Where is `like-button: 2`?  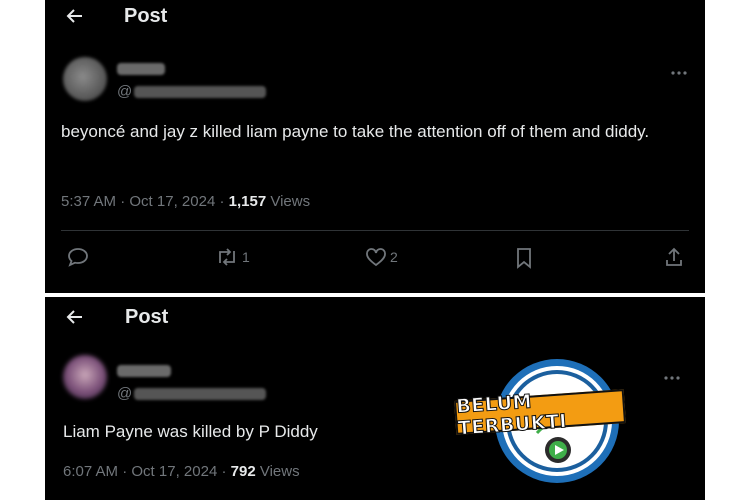 like-button: 2 is located at coordinates (381, 257).